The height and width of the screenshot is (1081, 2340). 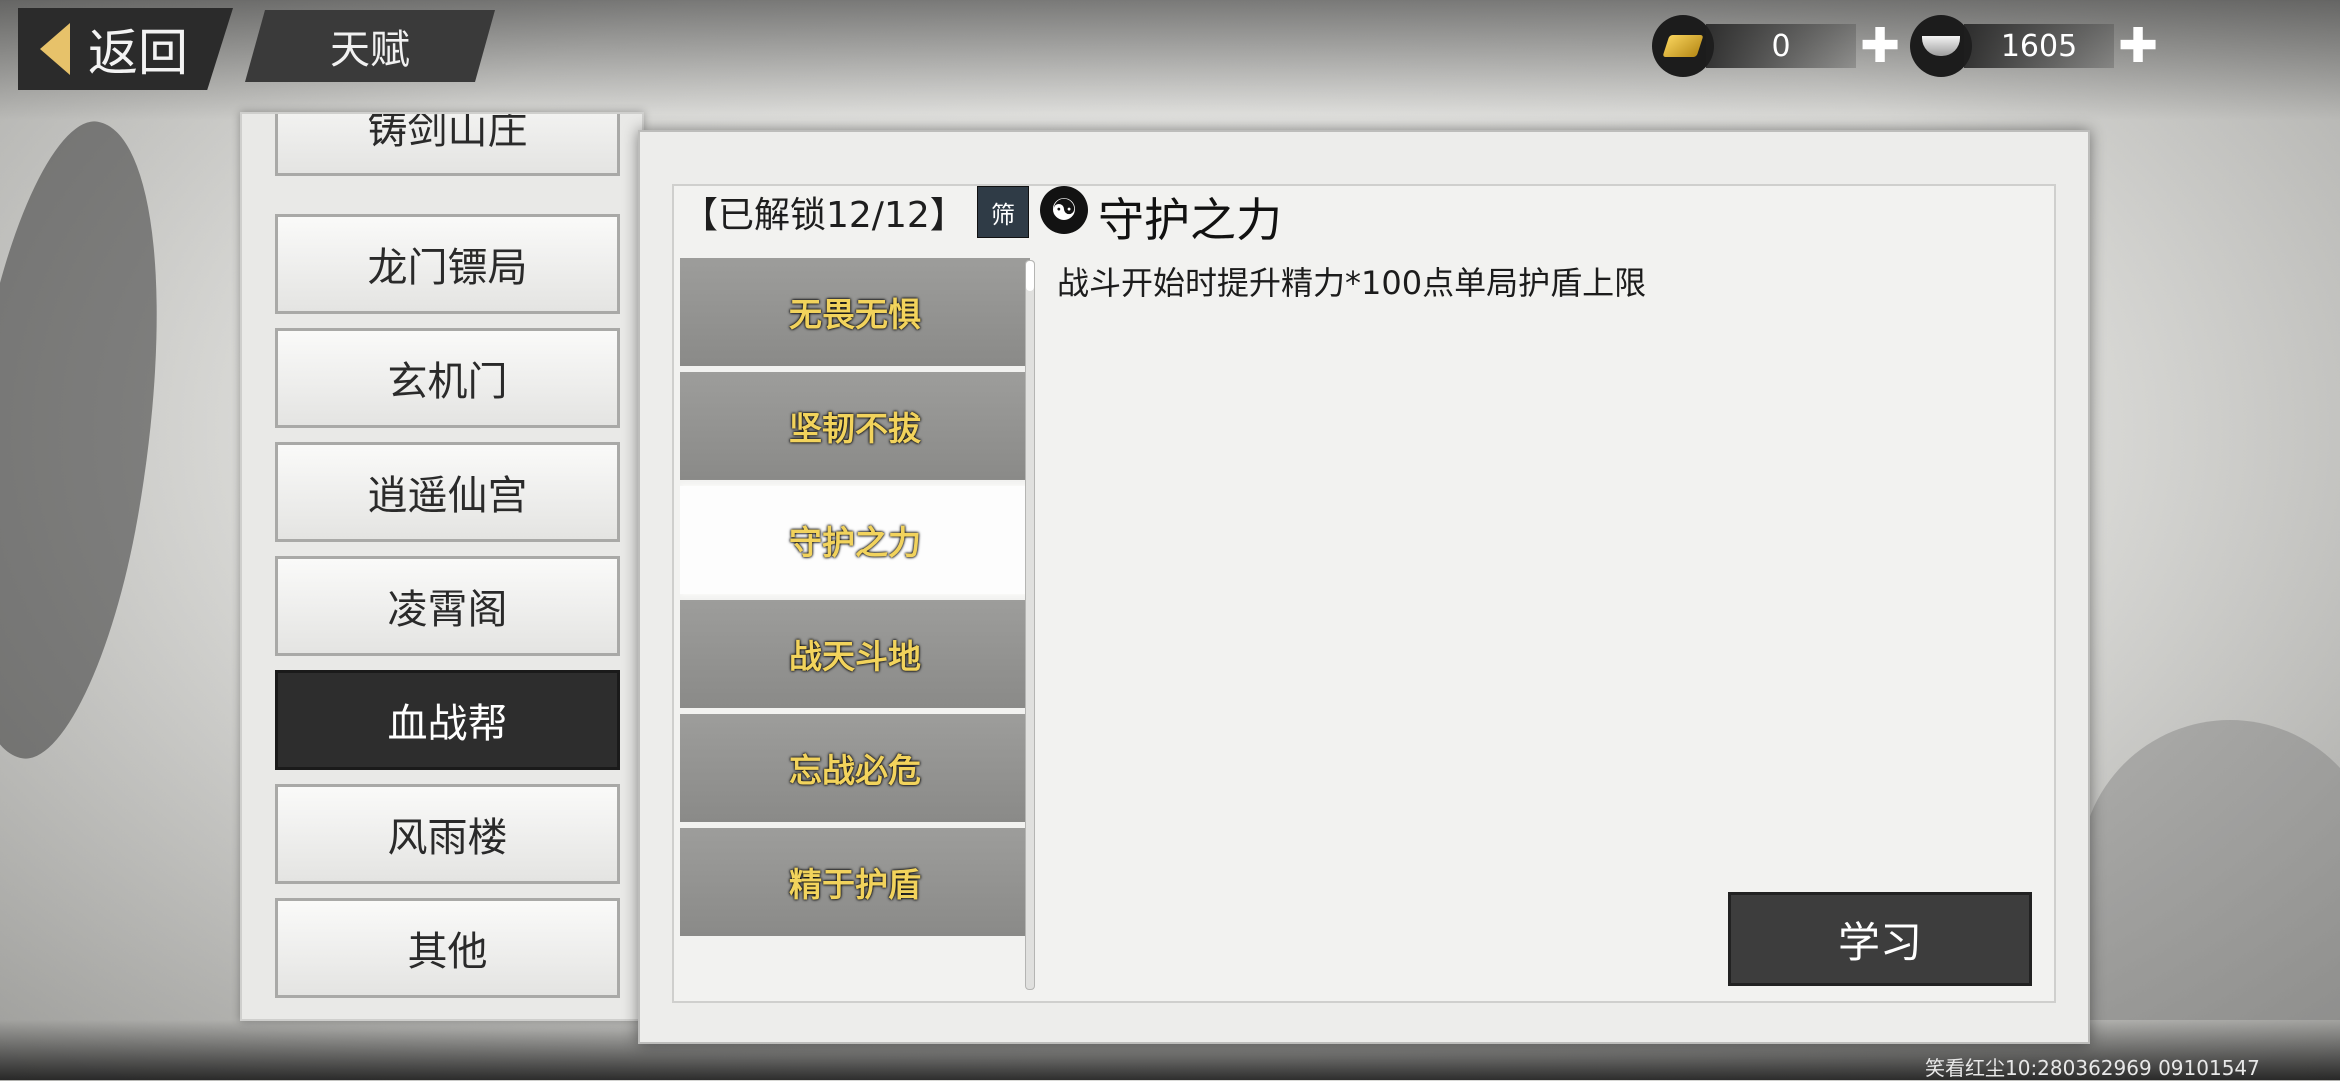 I want to click on mountain-decoration, so click(x=2210, y=870).